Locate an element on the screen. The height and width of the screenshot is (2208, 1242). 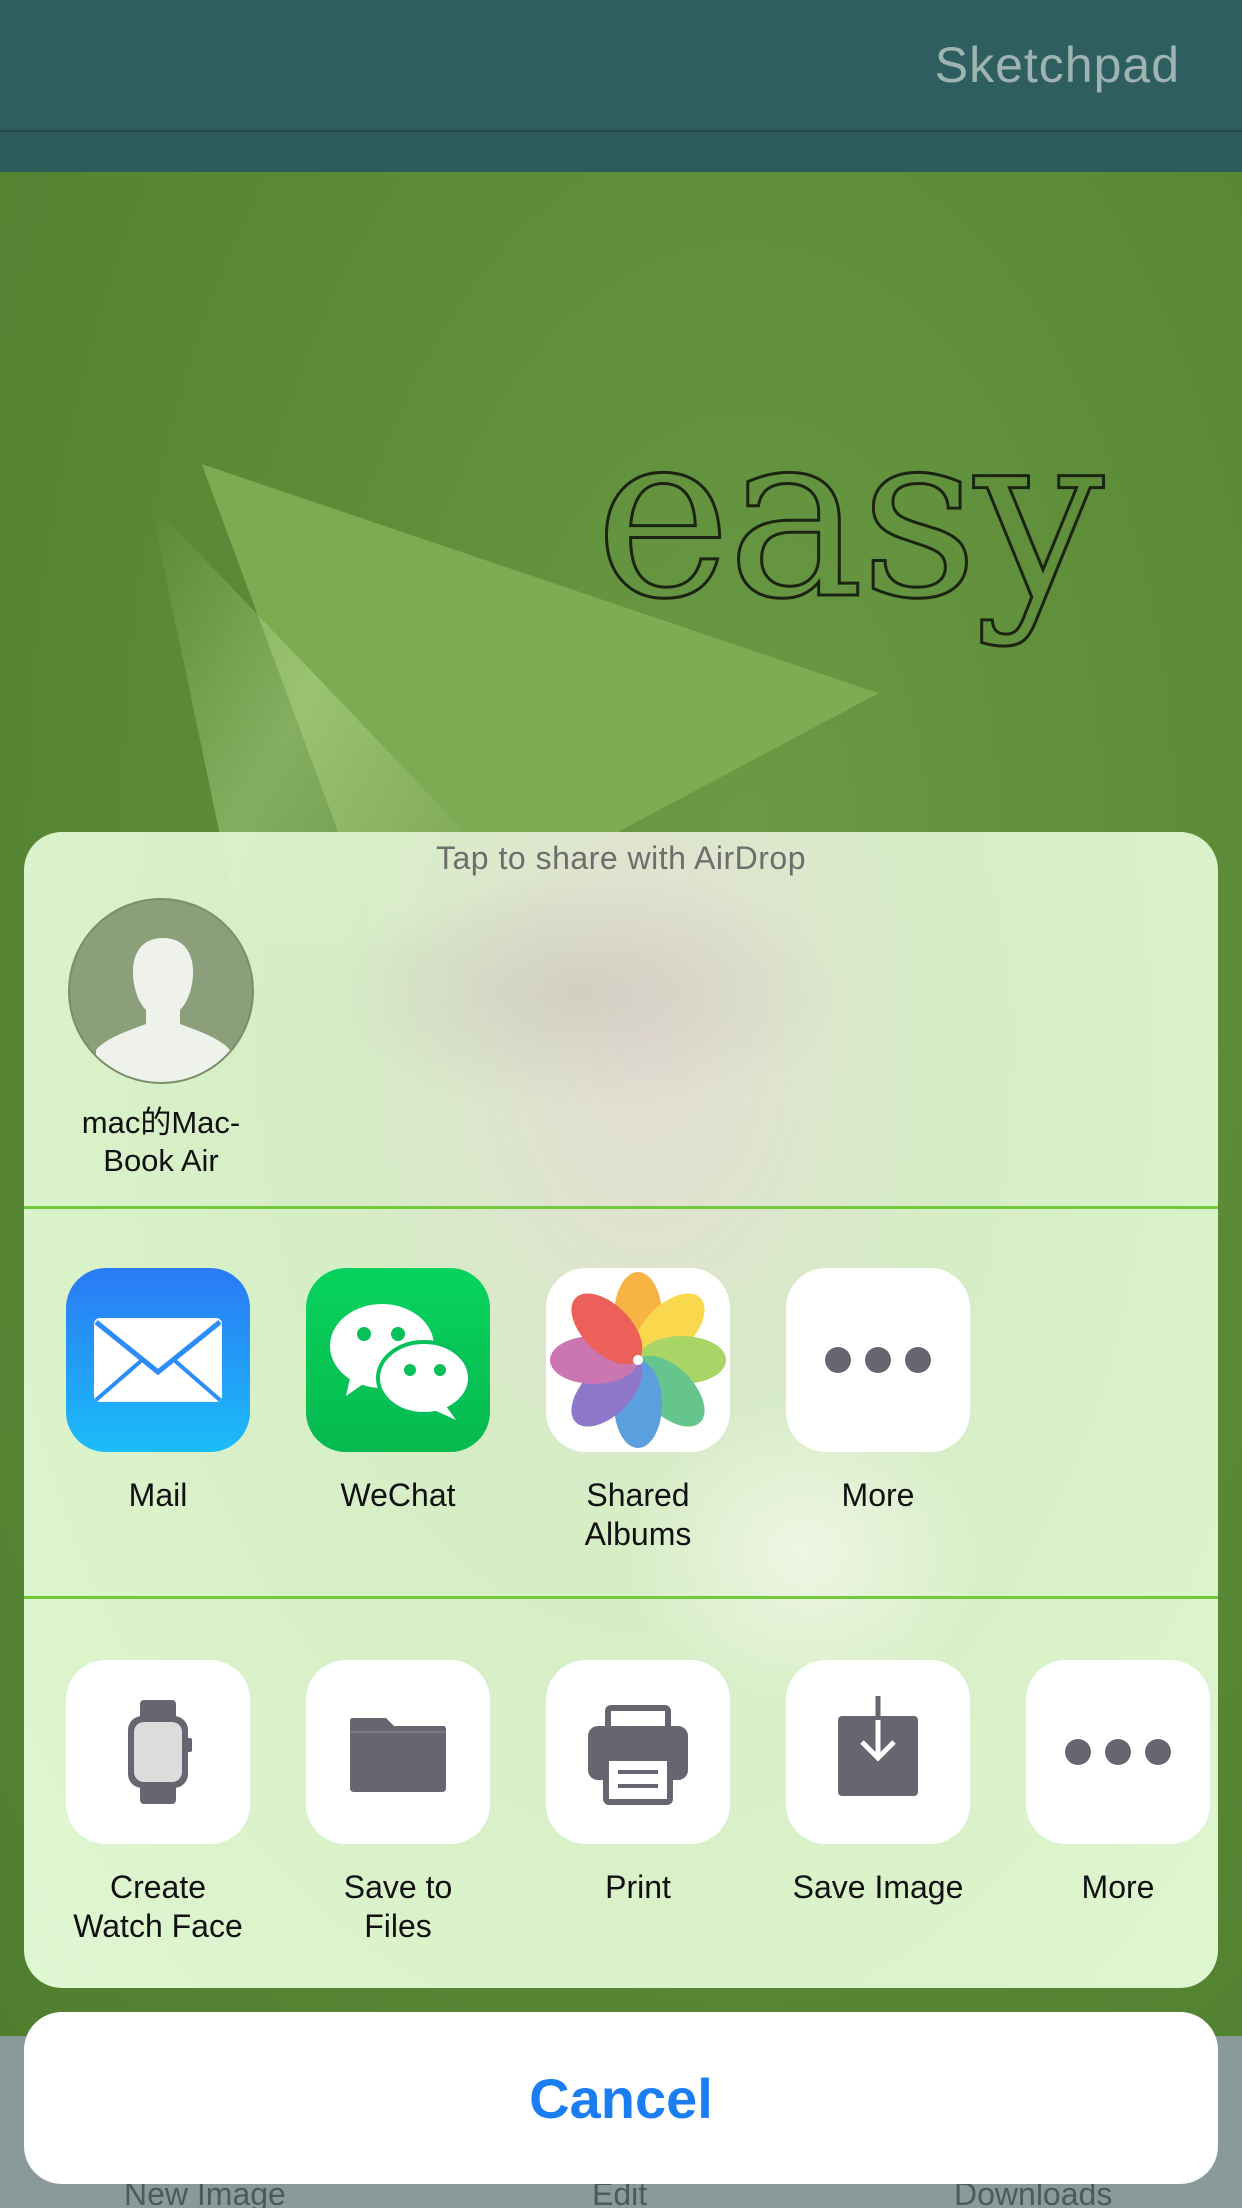
action-label: Create Watch Face is located at coordinates (158, 1906).